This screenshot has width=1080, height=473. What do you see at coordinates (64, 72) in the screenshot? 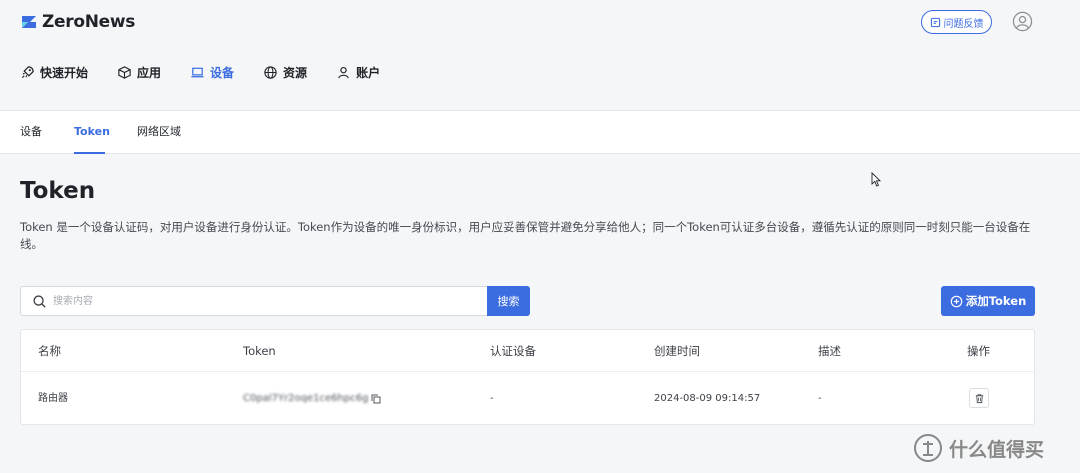
I see `nav-label-quickstart: 快速开始` at bounding box center [64, 72].